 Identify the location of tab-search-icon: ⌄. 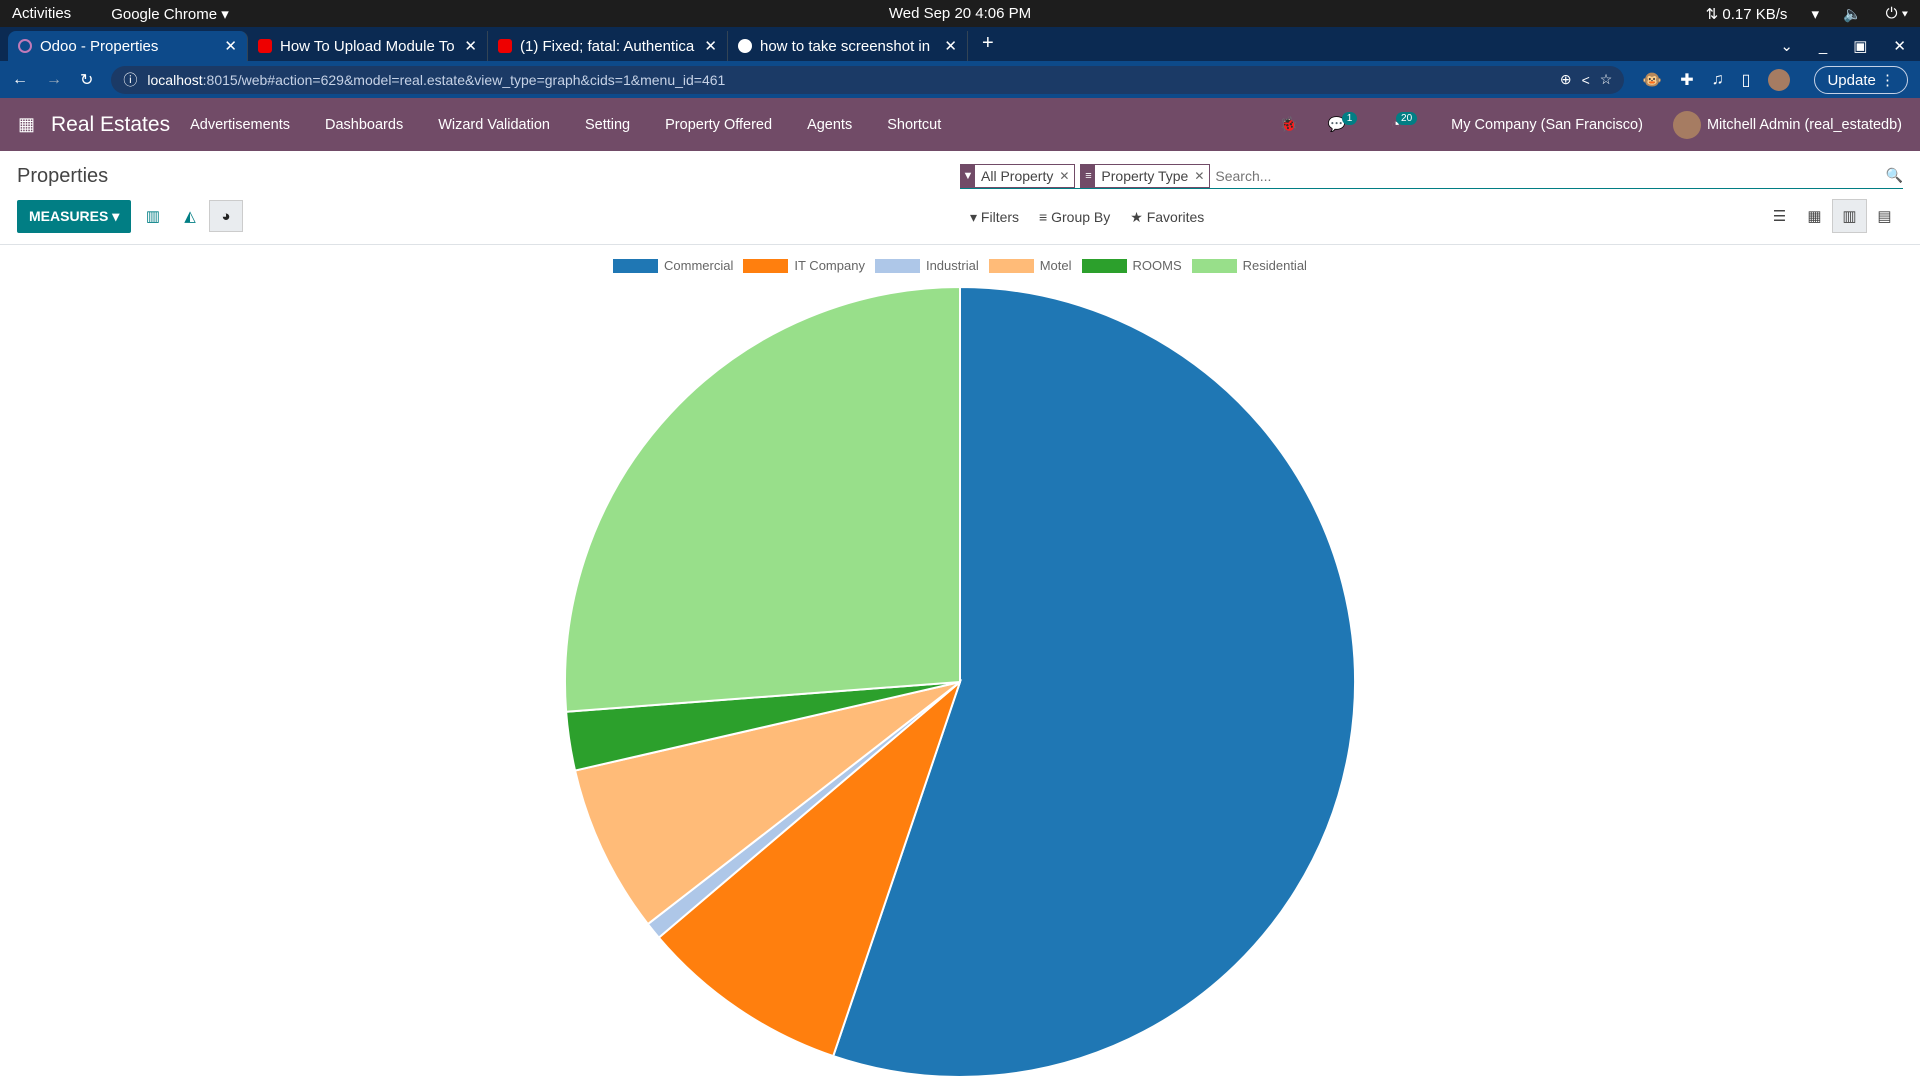
(1786, 46).